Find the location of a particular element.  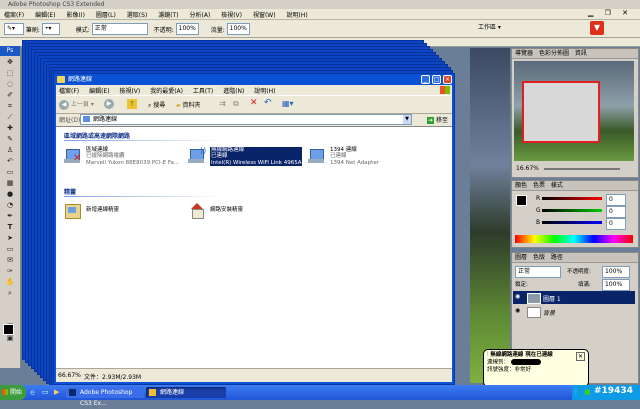

quick-select-icon: ✐ is located at coordinates (10, 95).